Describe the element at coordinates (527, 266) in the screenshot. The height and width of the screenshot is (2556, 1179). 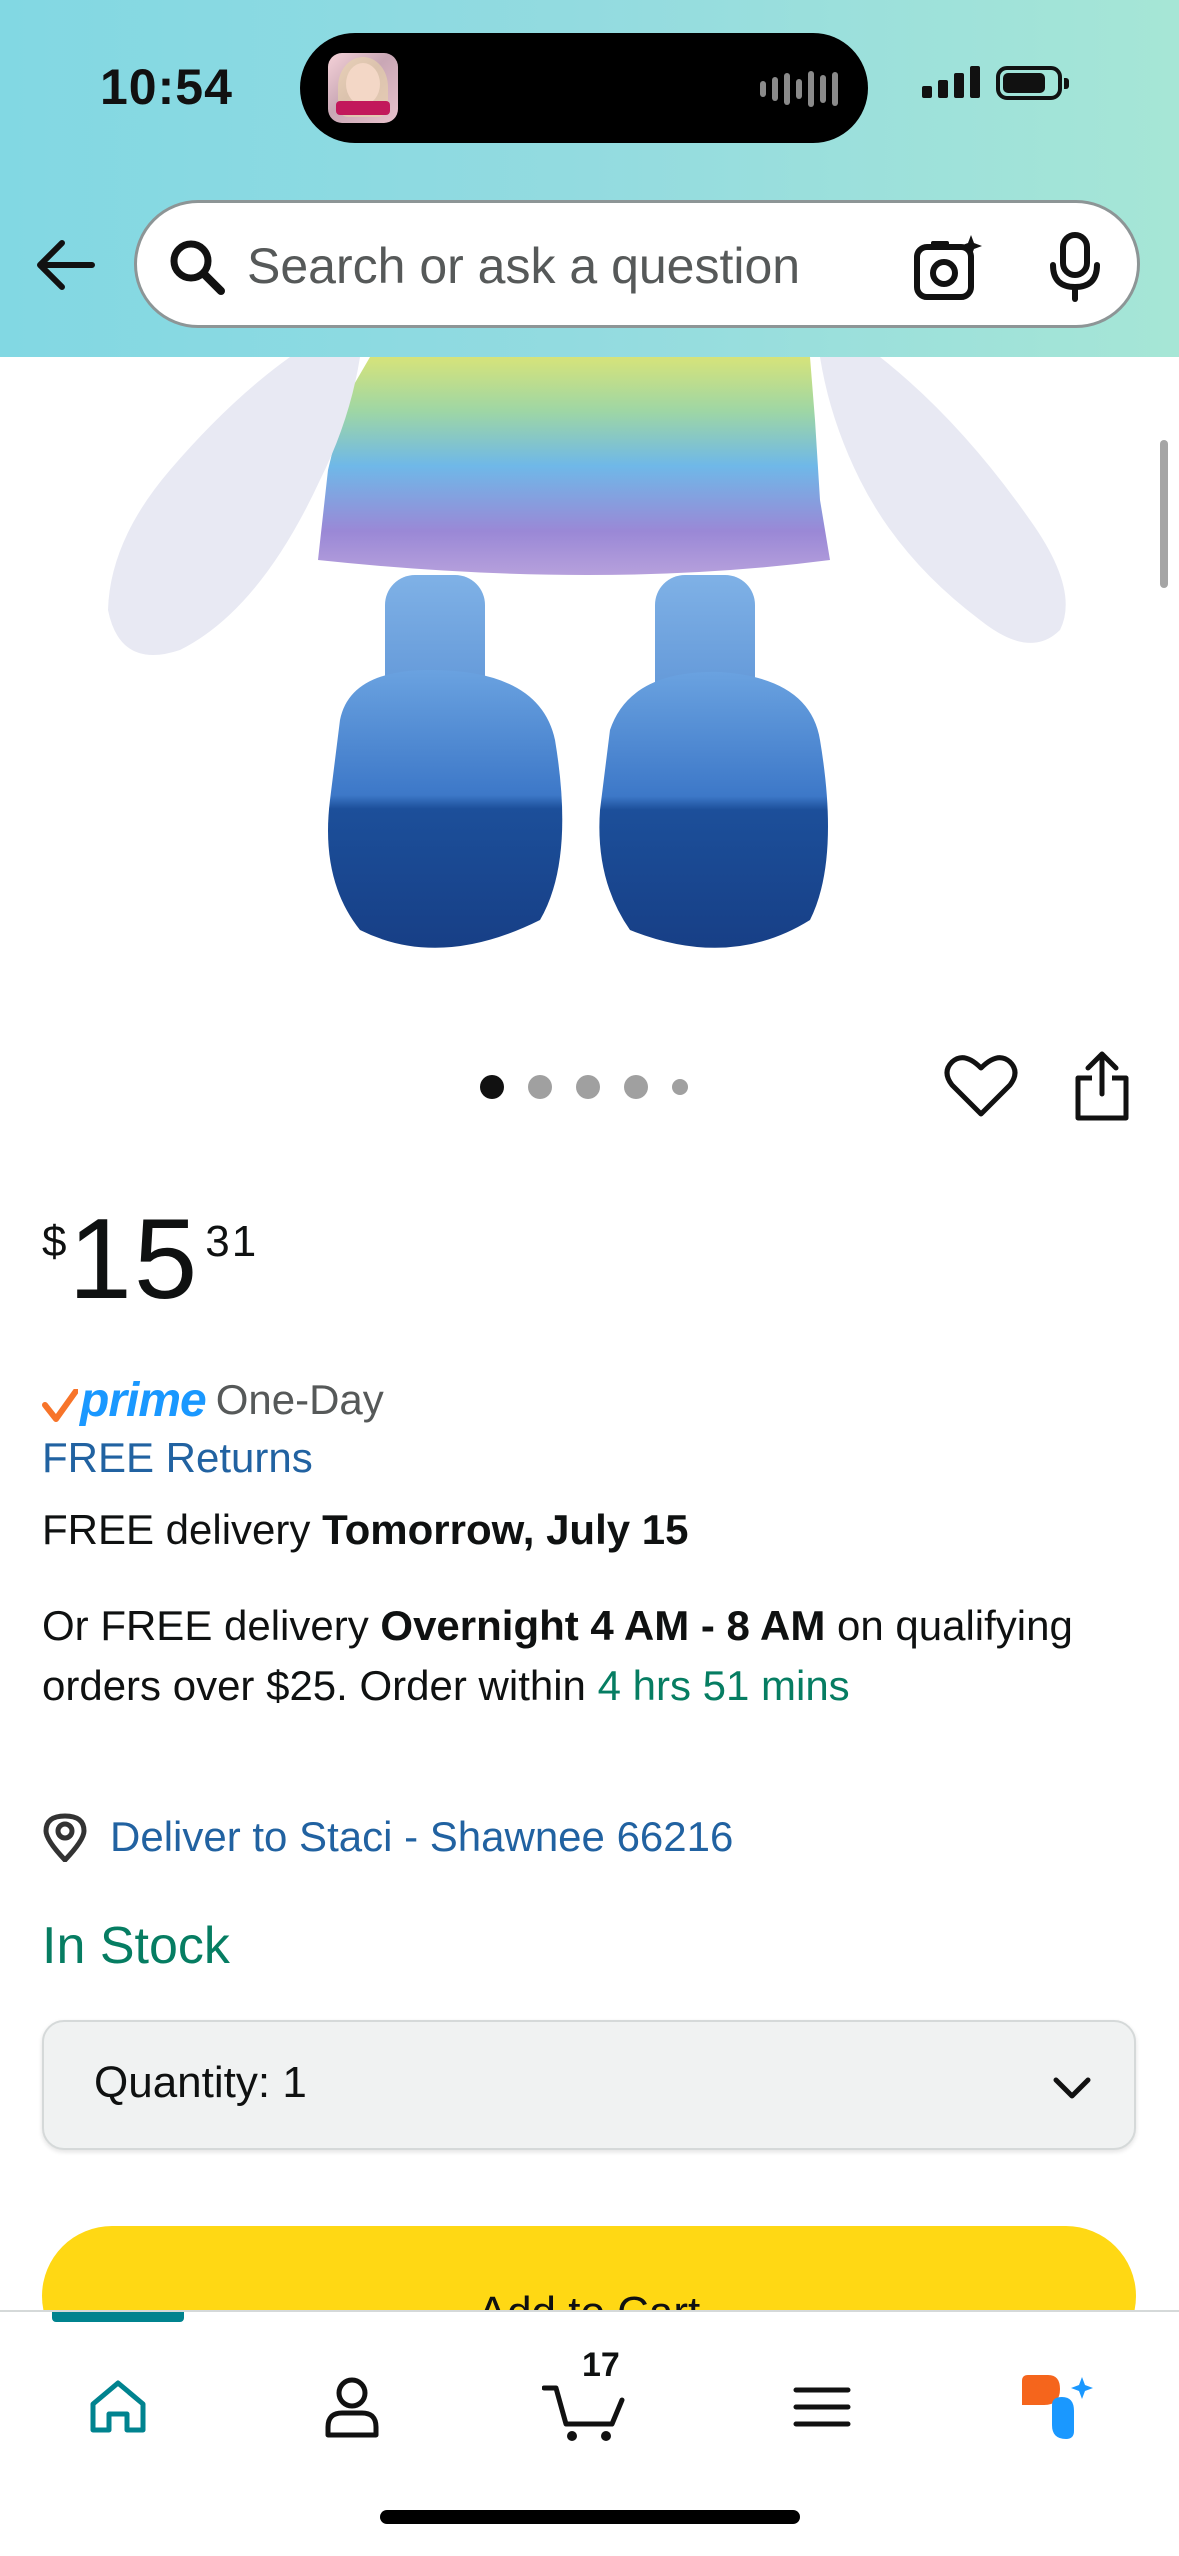
I see `search-input` at that location.